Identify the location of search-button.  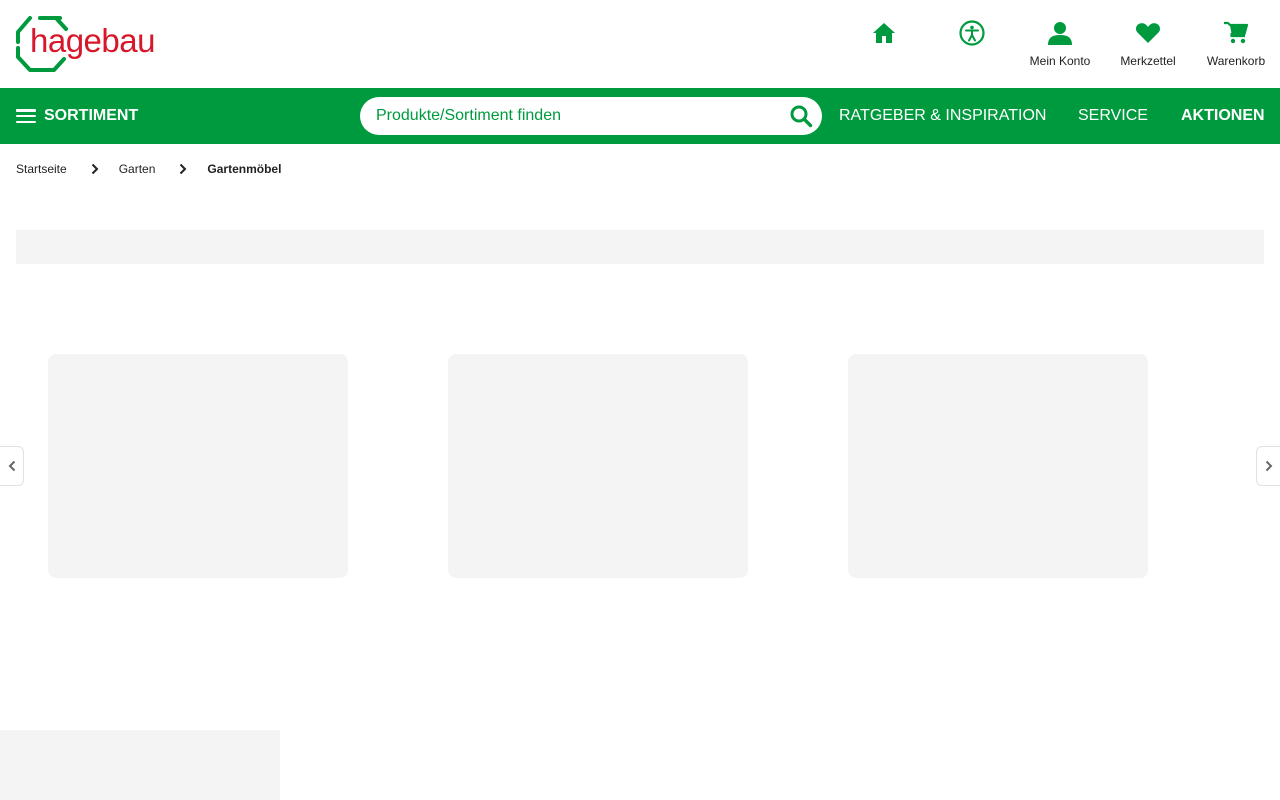
(801, 116).